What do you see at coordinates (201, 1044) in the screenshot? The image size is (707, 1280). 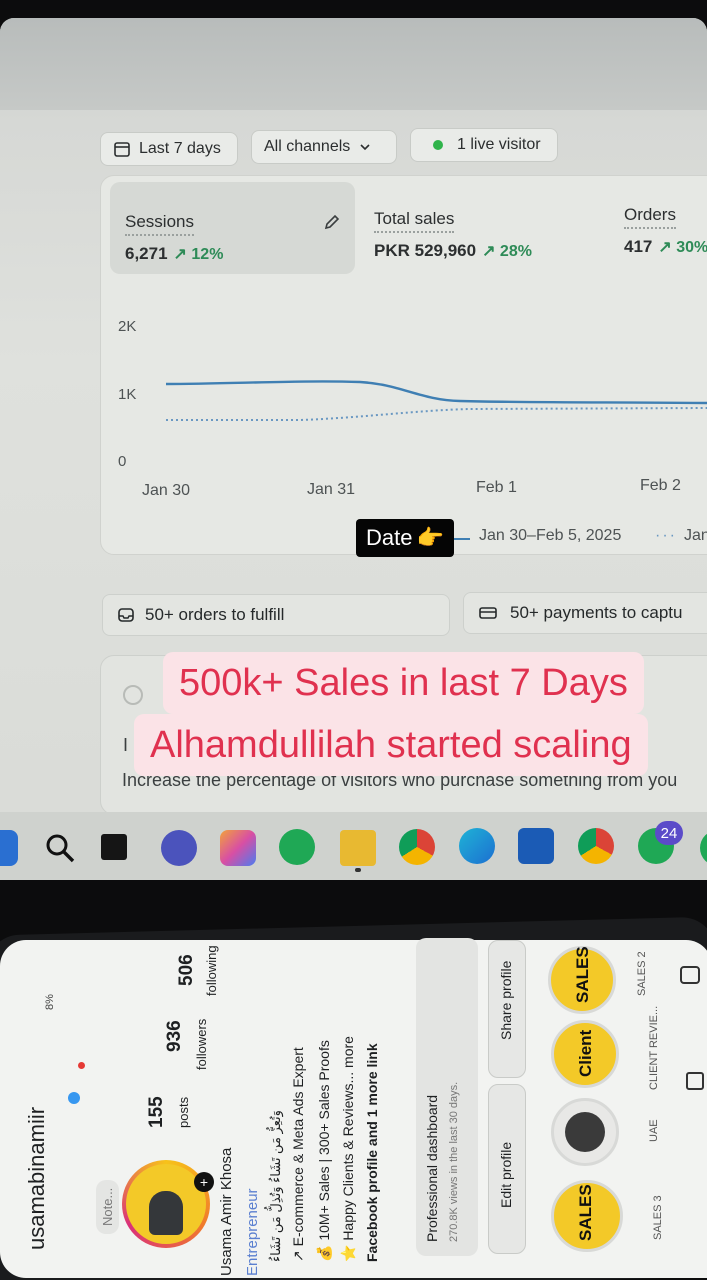 I see `followers-label: followers` at bounding box center [201, 1044].